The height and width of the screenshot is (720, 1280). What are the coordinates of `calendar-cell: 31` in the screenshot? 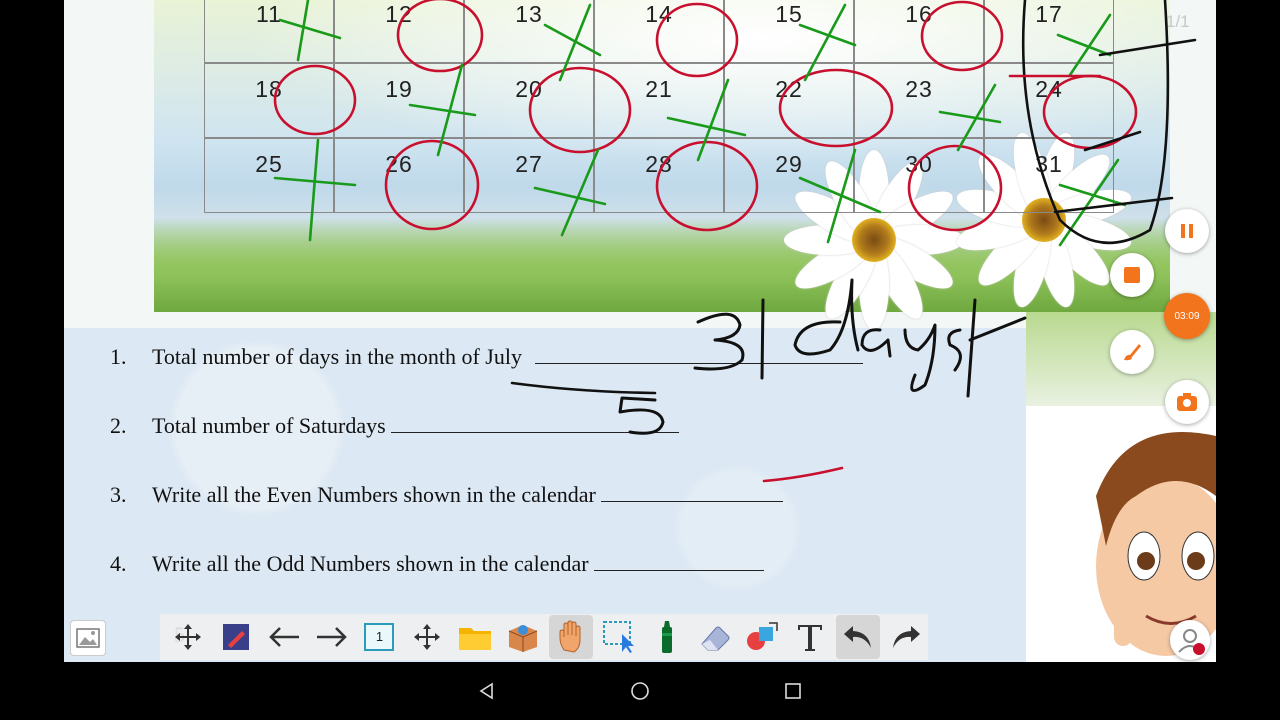 It's located at (1049, 175).